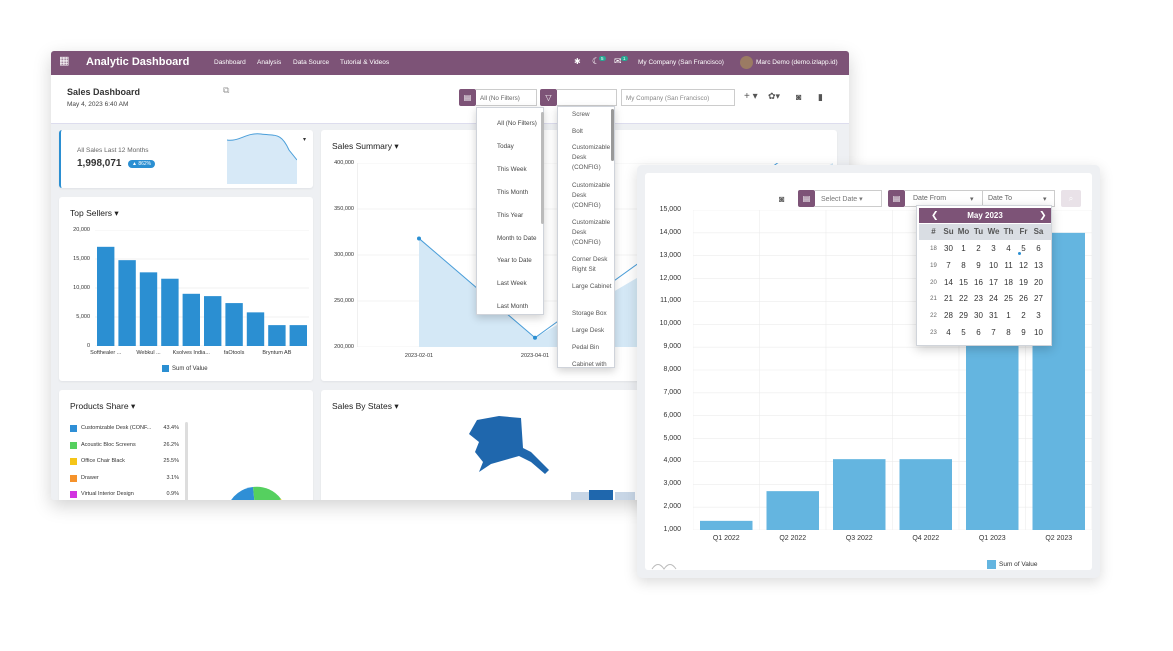  What do you see at coordinates (993, 282) in the screenshot?
I see `calendar-day: 17` at bounding box center [993, 282].